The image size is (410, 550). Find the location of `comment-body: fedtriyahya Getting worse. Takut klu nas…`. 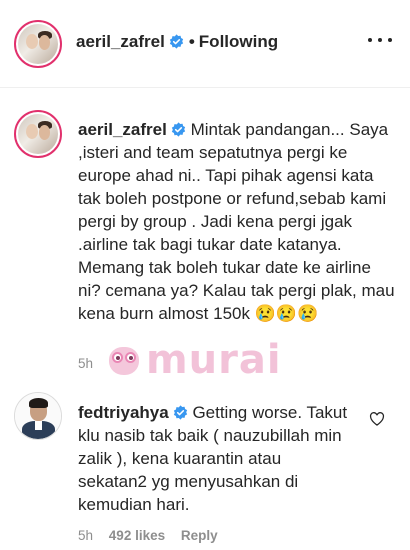

comment-body: fedtriyahya Getting worse. Takut klu nas… is located at coordinates (213, 458).